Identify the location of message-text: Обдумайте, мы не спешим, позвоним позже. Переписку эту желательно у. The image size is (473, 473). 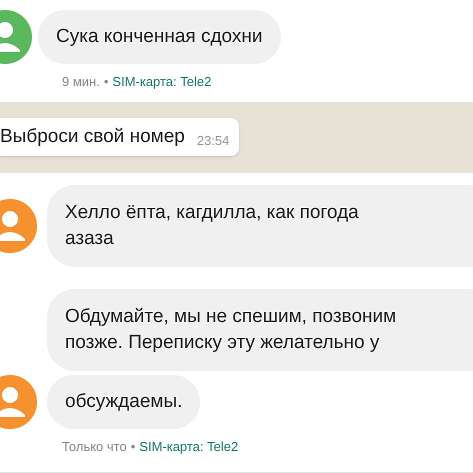
(231, 329).